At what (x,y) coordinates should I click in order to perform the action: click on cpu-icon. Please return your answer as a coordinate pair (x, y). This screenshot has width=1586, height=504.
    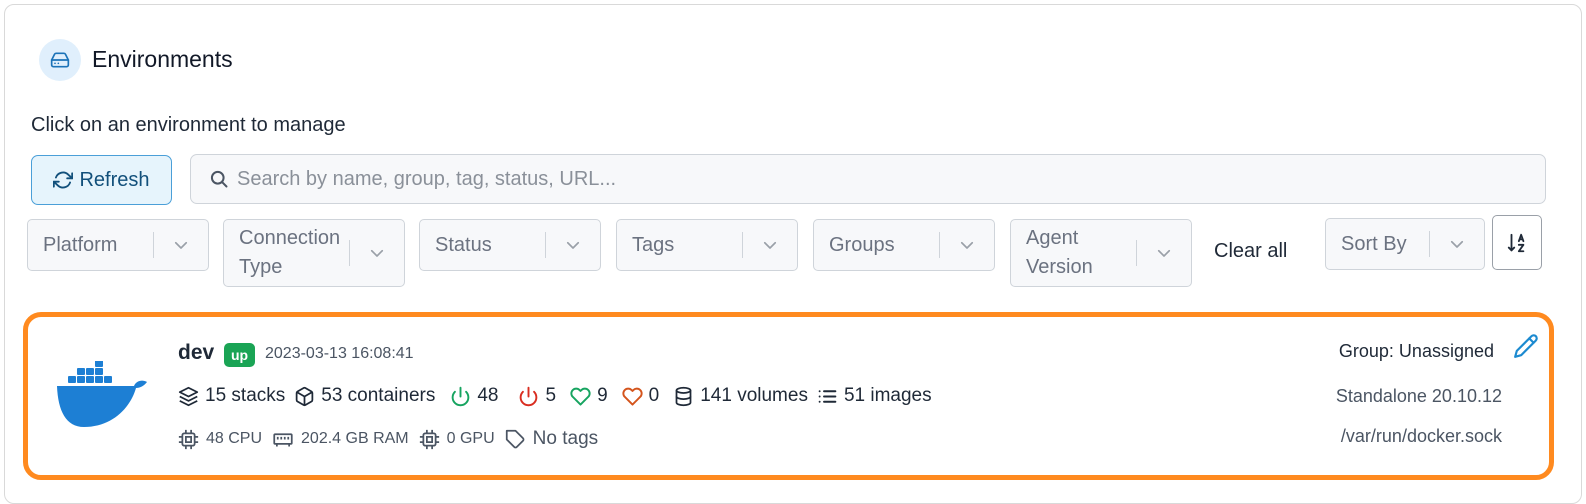
    Looking at the image, I should click on (188, 439).